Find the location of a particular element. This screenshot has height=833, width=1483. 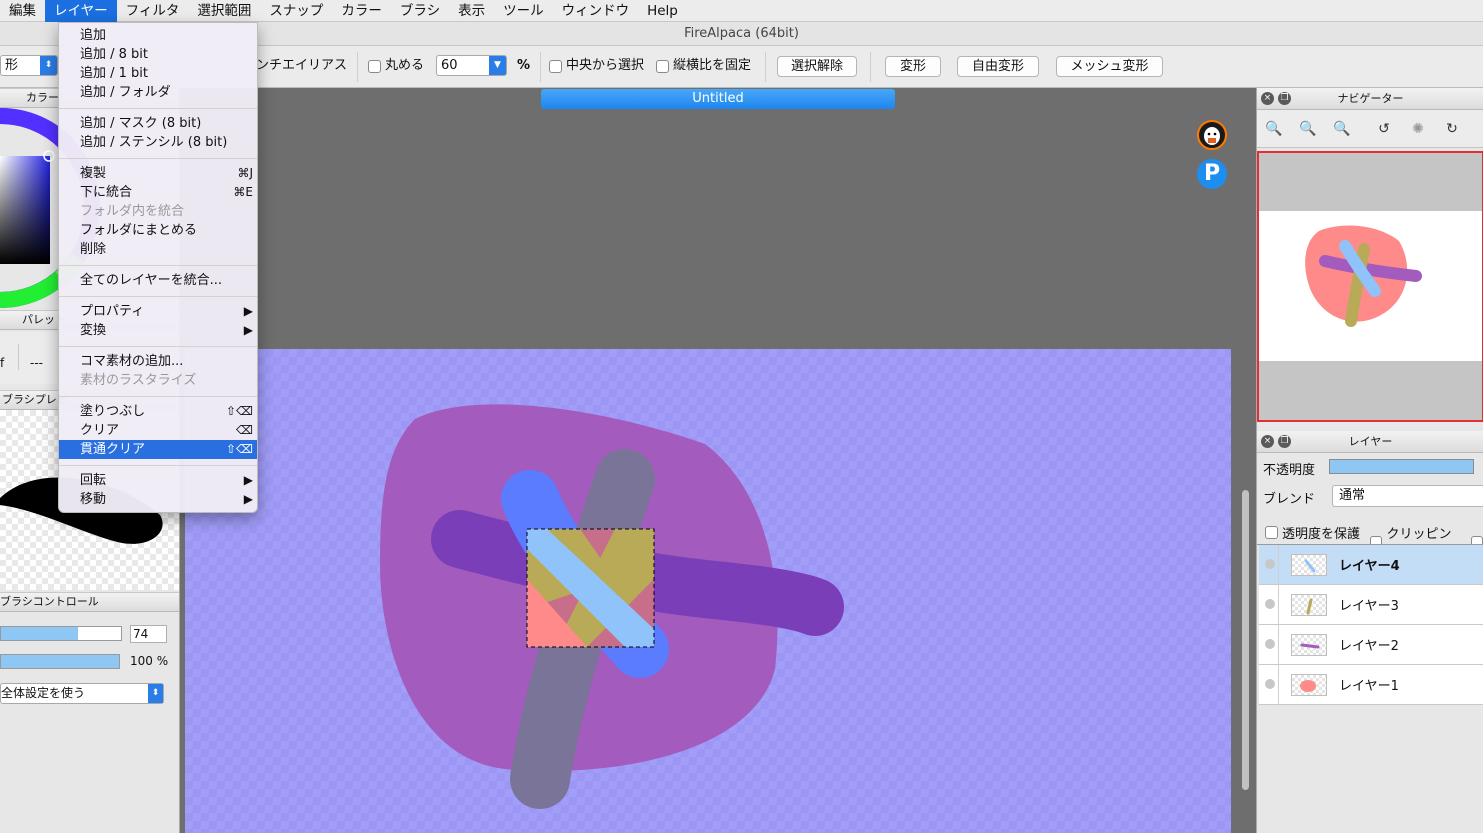

round-value-combo: 60 ▼ is located at coordinates (471, 66).